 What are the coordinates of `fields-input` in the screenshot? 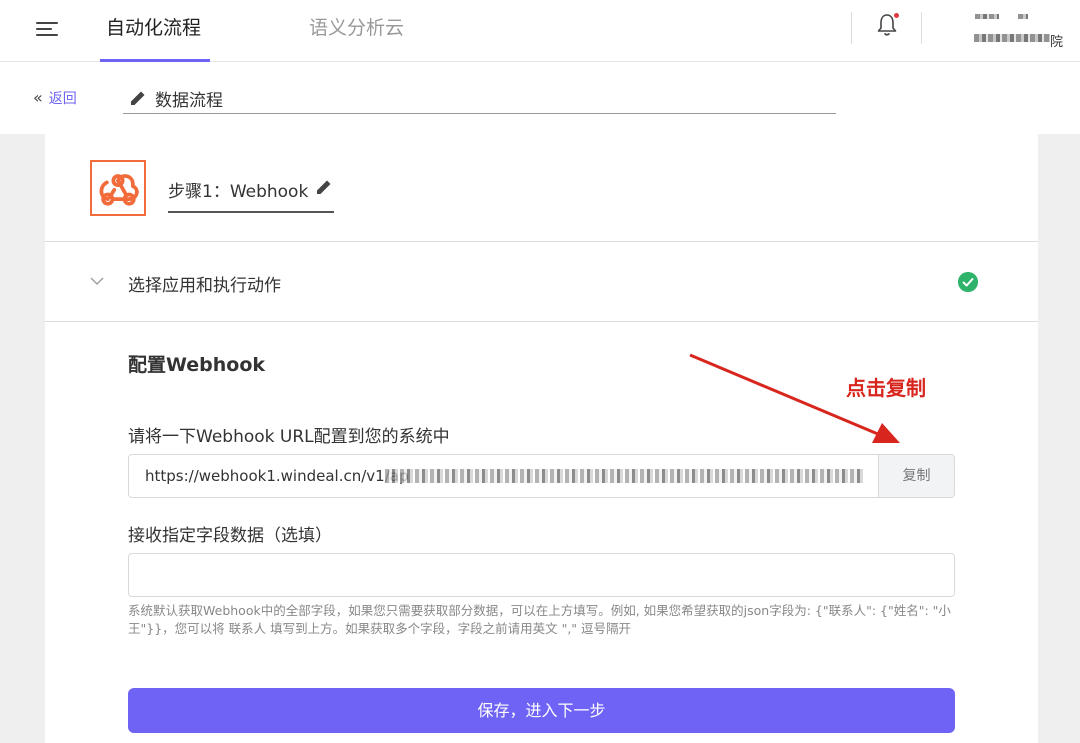 It's located at (541, 575).